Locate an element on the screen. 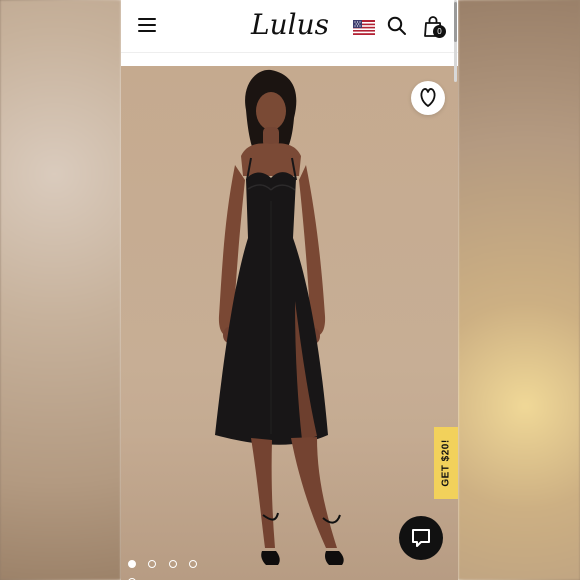 The height and width of the screenshot is (580, 580). site-header: Lulus 0 is located at coordinates (289, 26).